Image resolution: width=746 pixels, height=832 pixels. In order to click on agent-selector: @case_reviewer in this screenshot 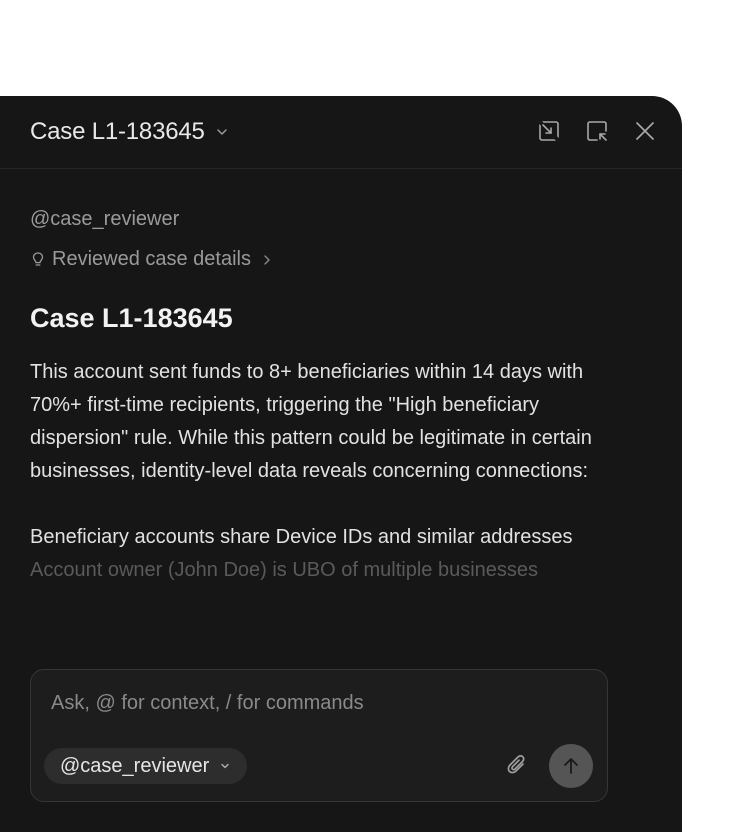, I will do `click(146, 766)`.